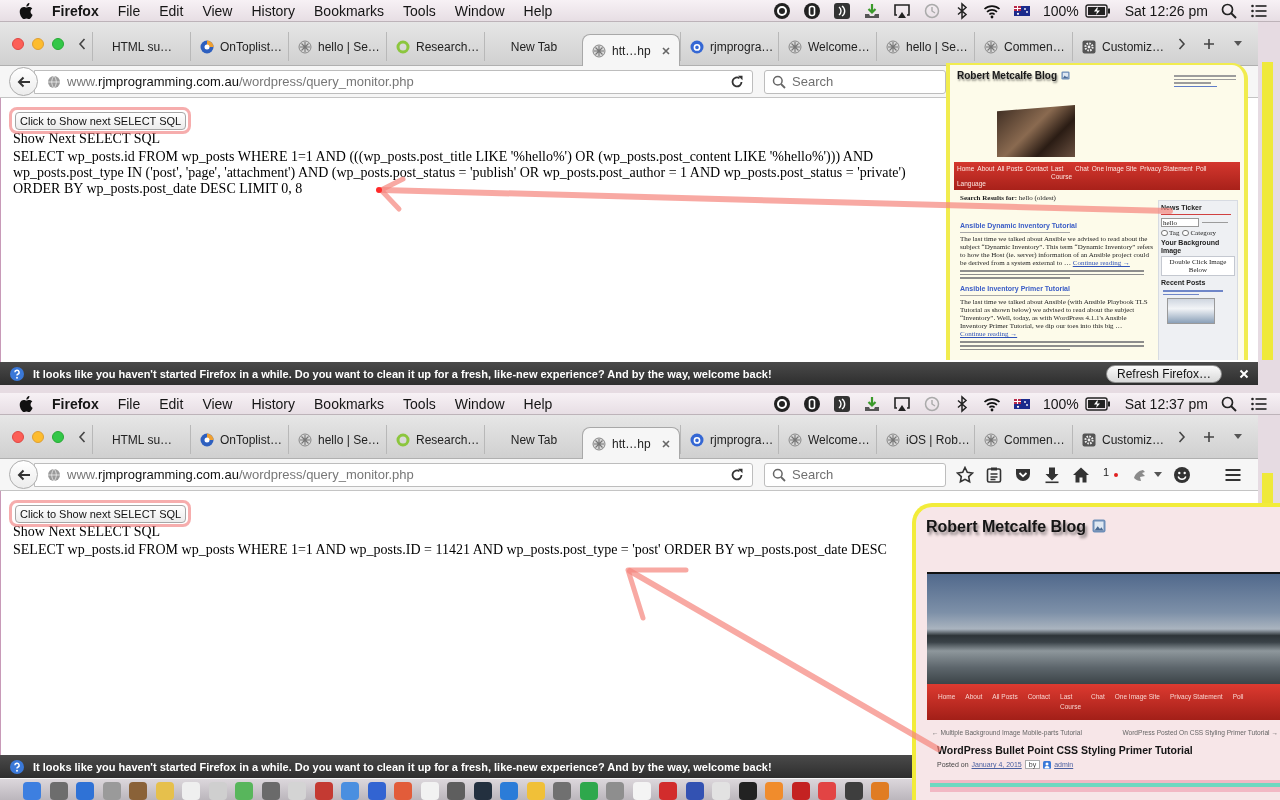 The width and height of the screenshot is (1280, 800). I want to click on star-icon, so click(965, 474).